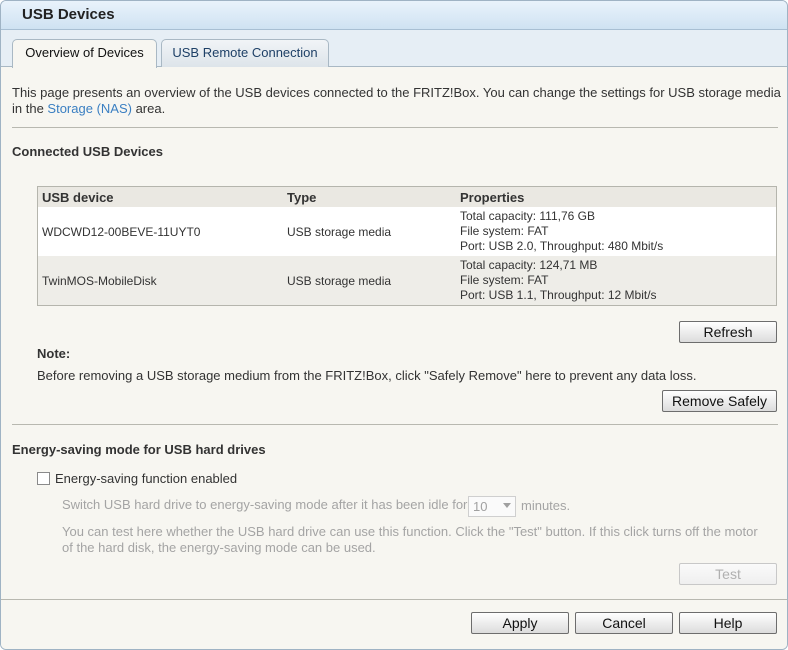 Image resolution: width=788 pixels, height=650 pixels. I want to click on energy-saving-checkbox-label: Energy-saving function enabled, so click(146, 478).